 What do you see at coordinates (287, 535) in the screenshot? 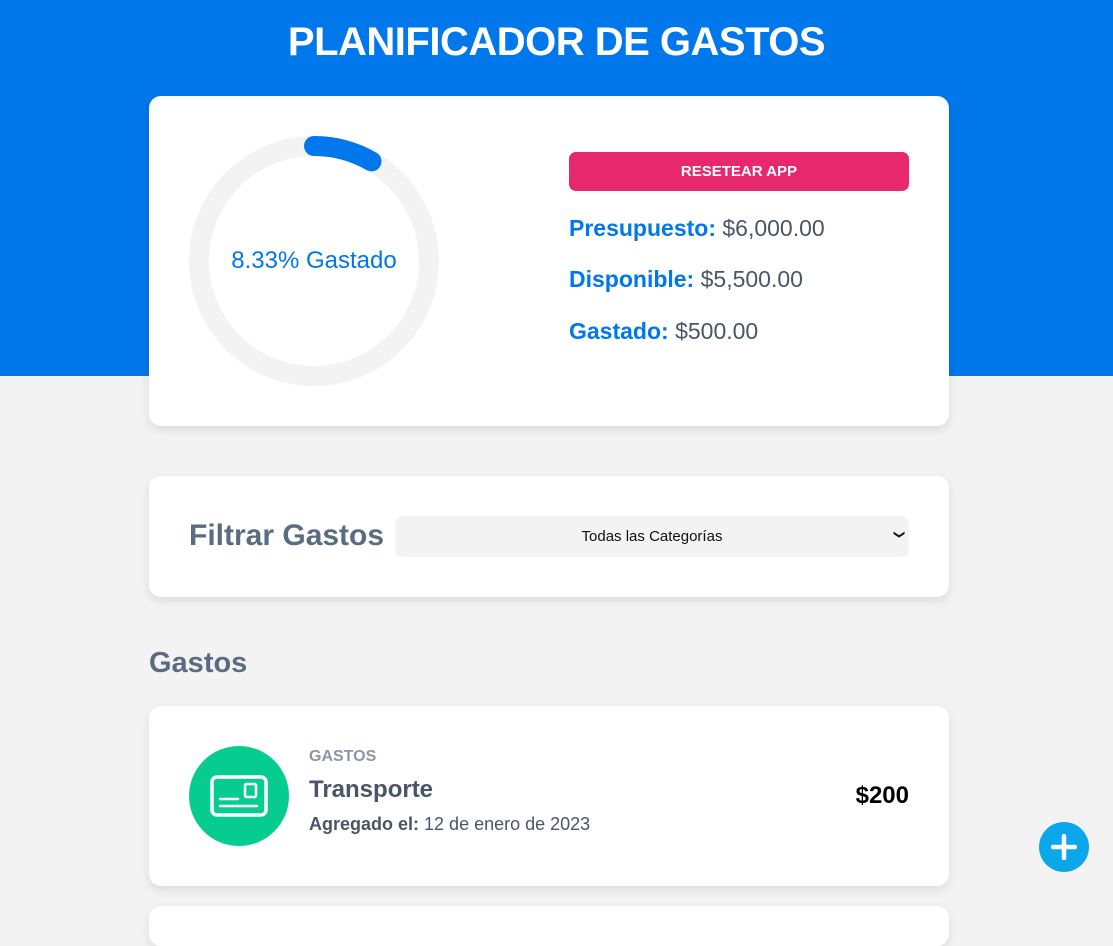
I see `filter-label: Filtrar Gastos` at bounding box center [287, 535].